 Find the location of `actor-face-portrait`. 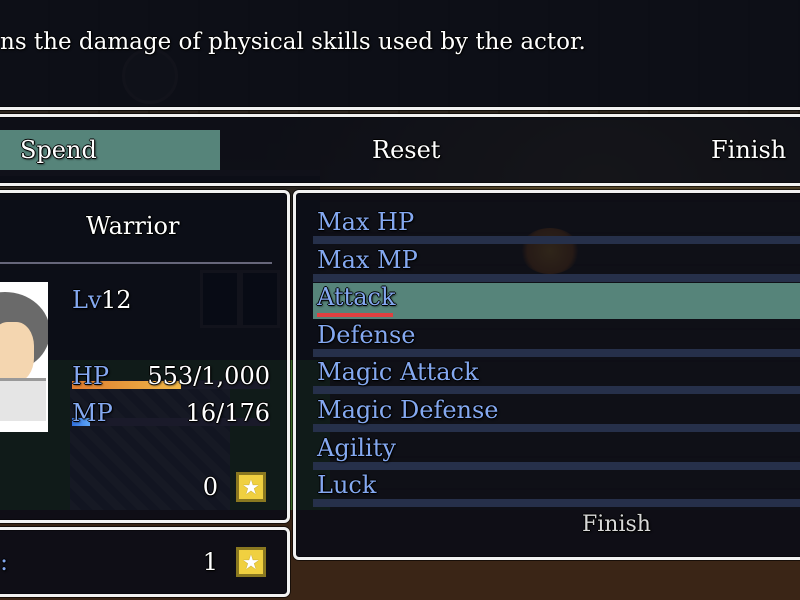

actor-face-portrait is located at coordinates (24, 357).